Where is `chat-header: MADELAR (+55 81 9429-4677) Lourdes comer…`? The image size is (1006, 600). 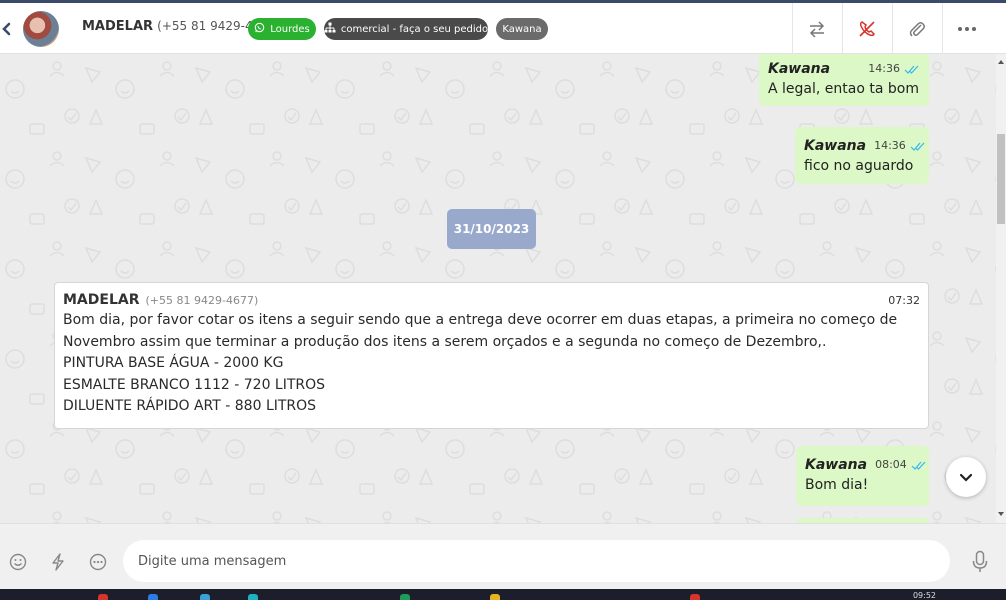
chat-header: MADELAR (+55 81 9429-4677) Lourdes comer… is located at coordinates (503, 27).